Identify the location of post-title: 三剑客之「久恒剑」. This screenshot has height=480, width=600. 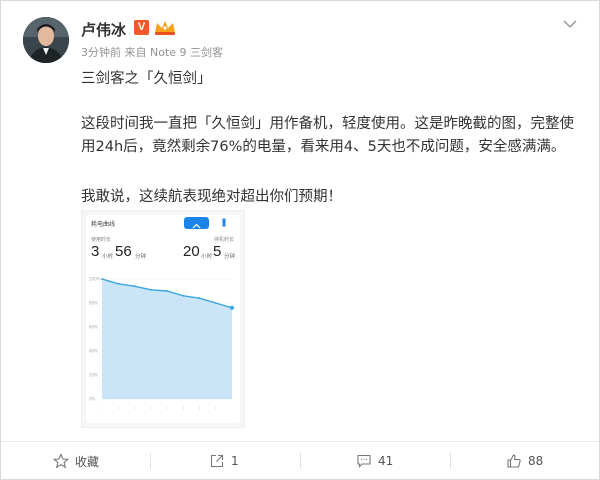
(146, 79).